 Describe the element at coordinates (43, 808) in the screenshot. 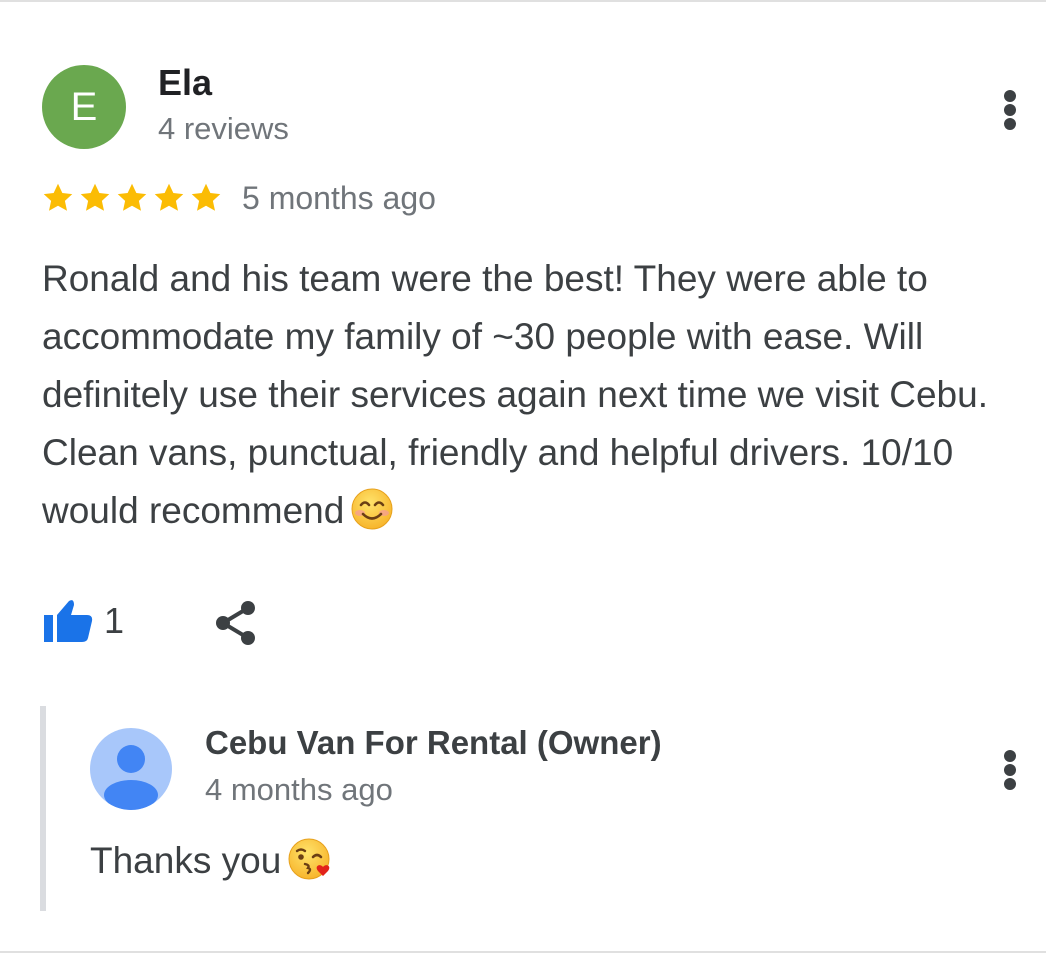

I see `reply-indent-bar` at that location.